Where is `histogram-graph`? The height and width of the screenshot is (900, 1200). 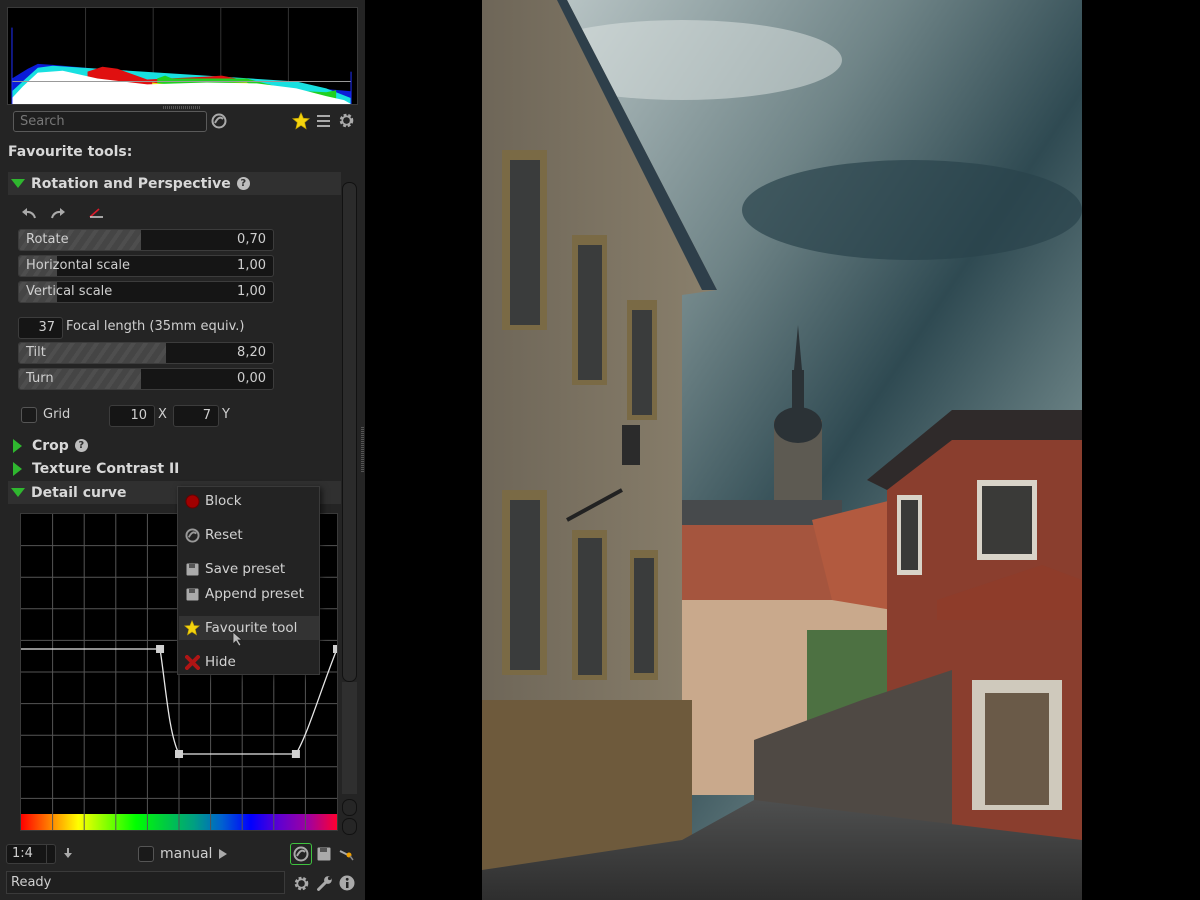
histogram-graph is located at coordinates (181, 56).